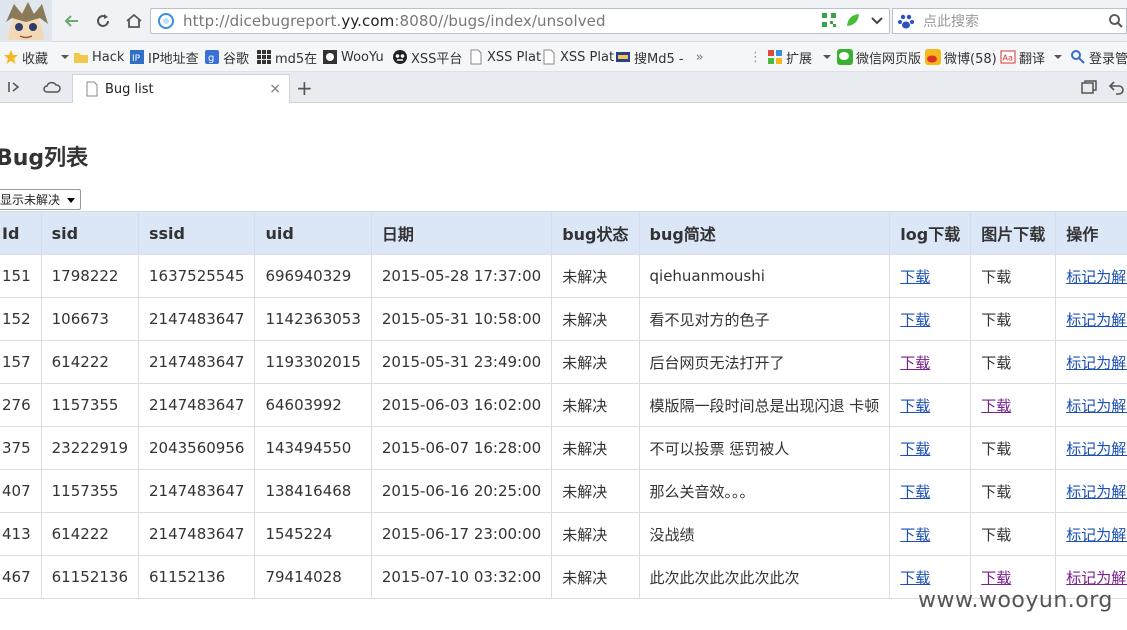  I want to click on cell-sid: 614222, so click(80, 362).